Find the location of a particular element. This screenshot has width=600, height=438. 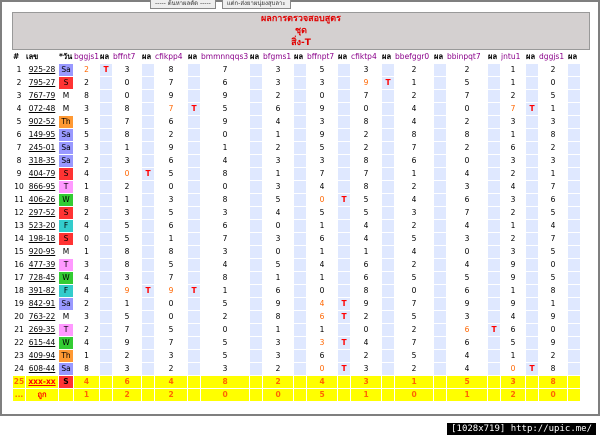

lottery-number-link: 866-95 is located at coordinates (42, 187).